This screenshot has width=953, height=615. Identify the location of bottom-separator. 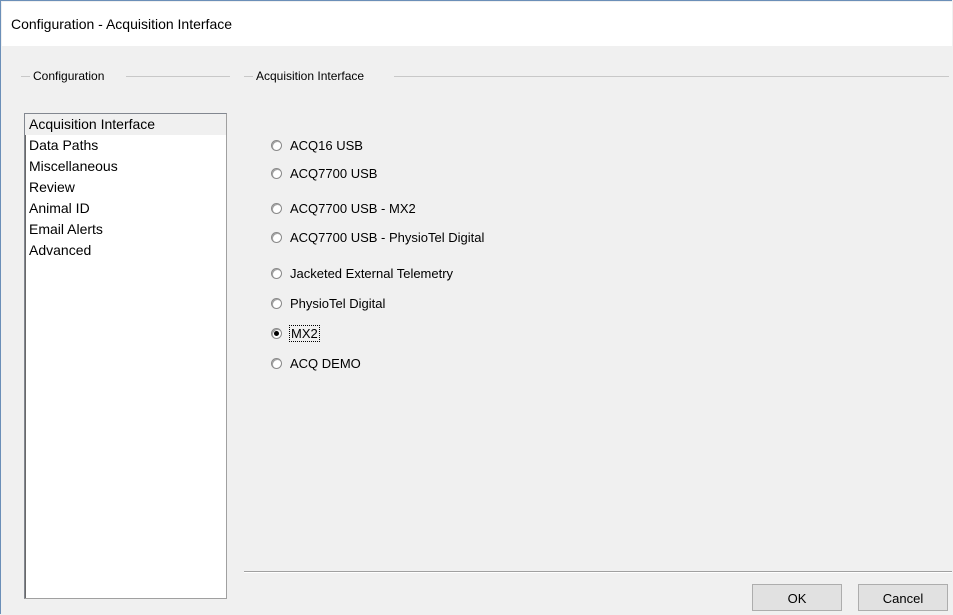
(598, 572).